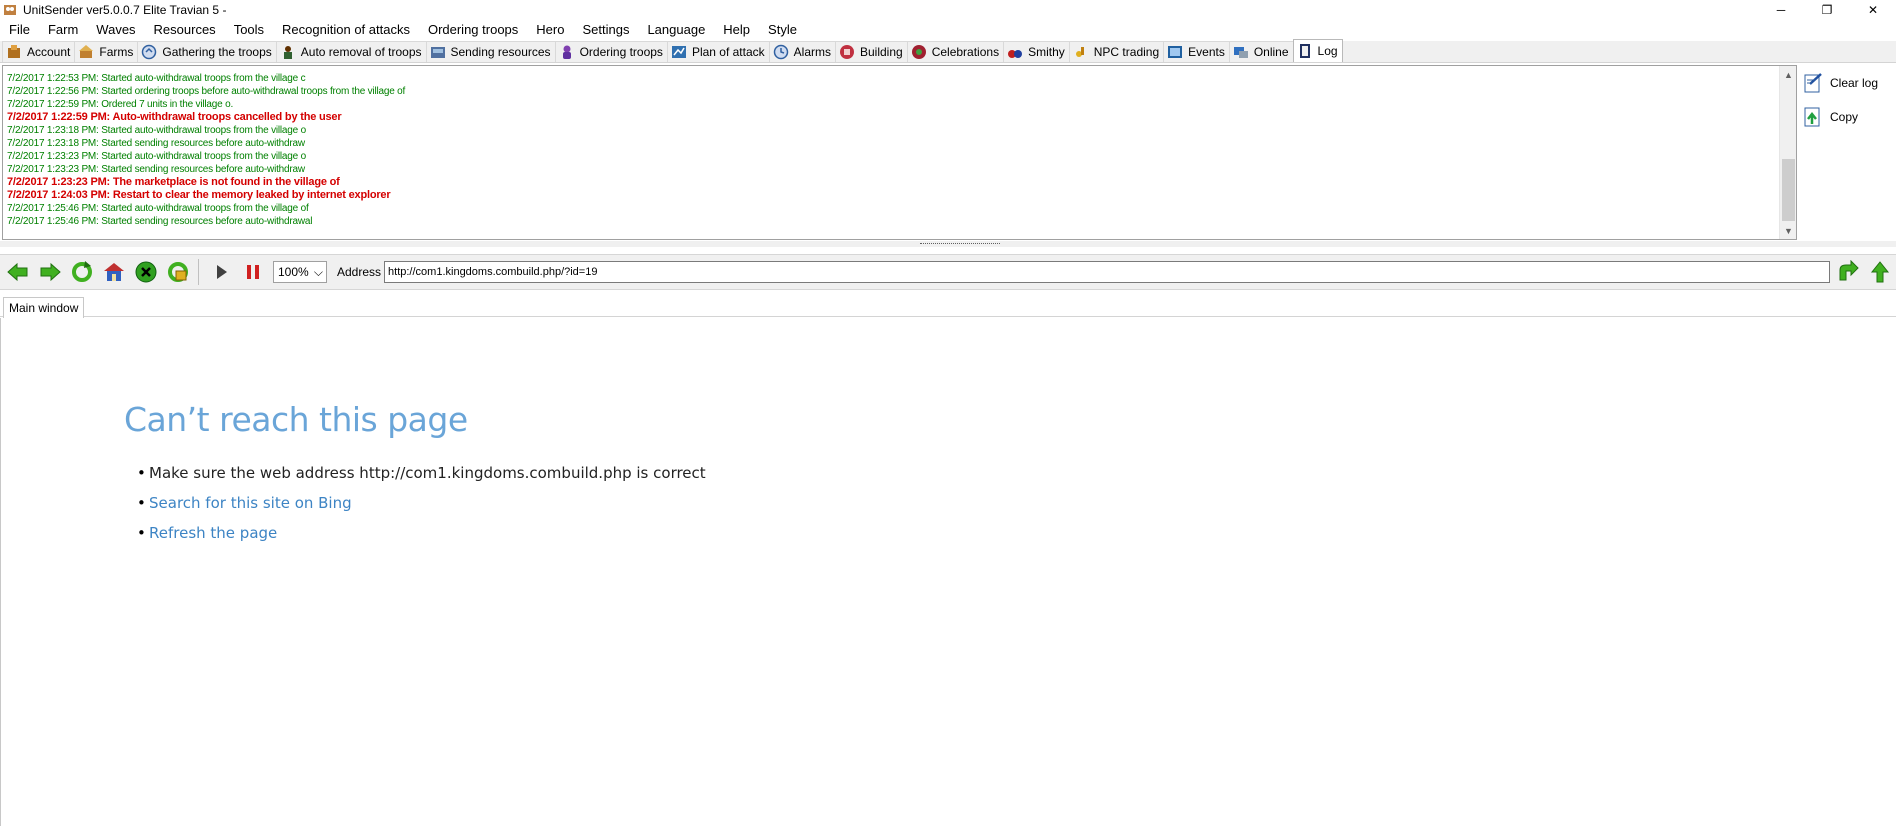 This screenshot has height=826, width=1896. I want to click on tab-online: Online, so click(1261, 51).